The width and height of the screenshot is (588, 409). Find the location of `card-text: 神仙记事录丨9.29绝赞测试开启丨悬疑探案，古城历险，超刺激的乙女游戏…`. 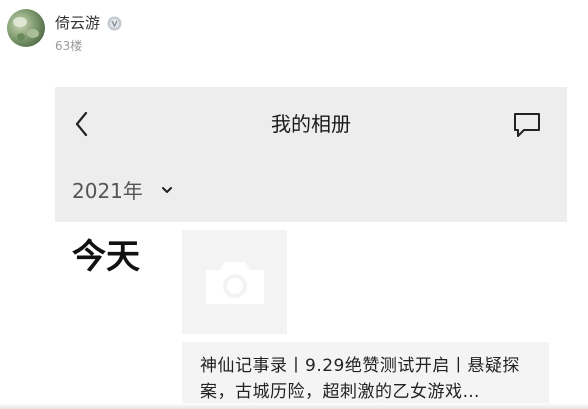

card-text: 神仙记事录丨9.29绝赞测试开启丨悬疑探案，古城历险，超刺激的乙女游戏… is located at coordinates (360, 379).